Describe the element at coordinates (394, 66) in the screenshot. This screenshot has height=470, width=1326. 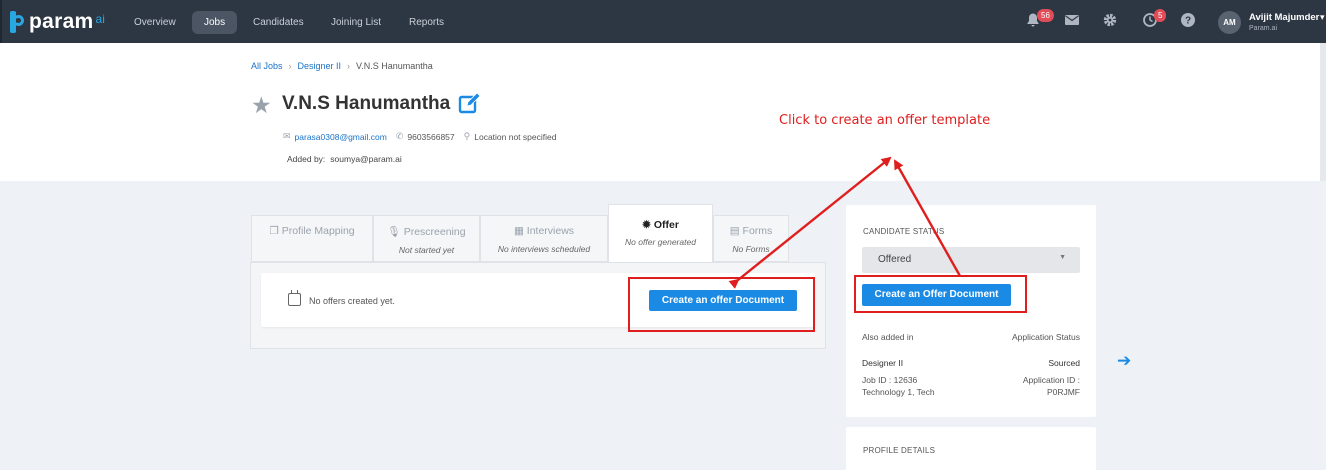
I see `breadcrumb-current: V.N.S Hanumantha` at that location.